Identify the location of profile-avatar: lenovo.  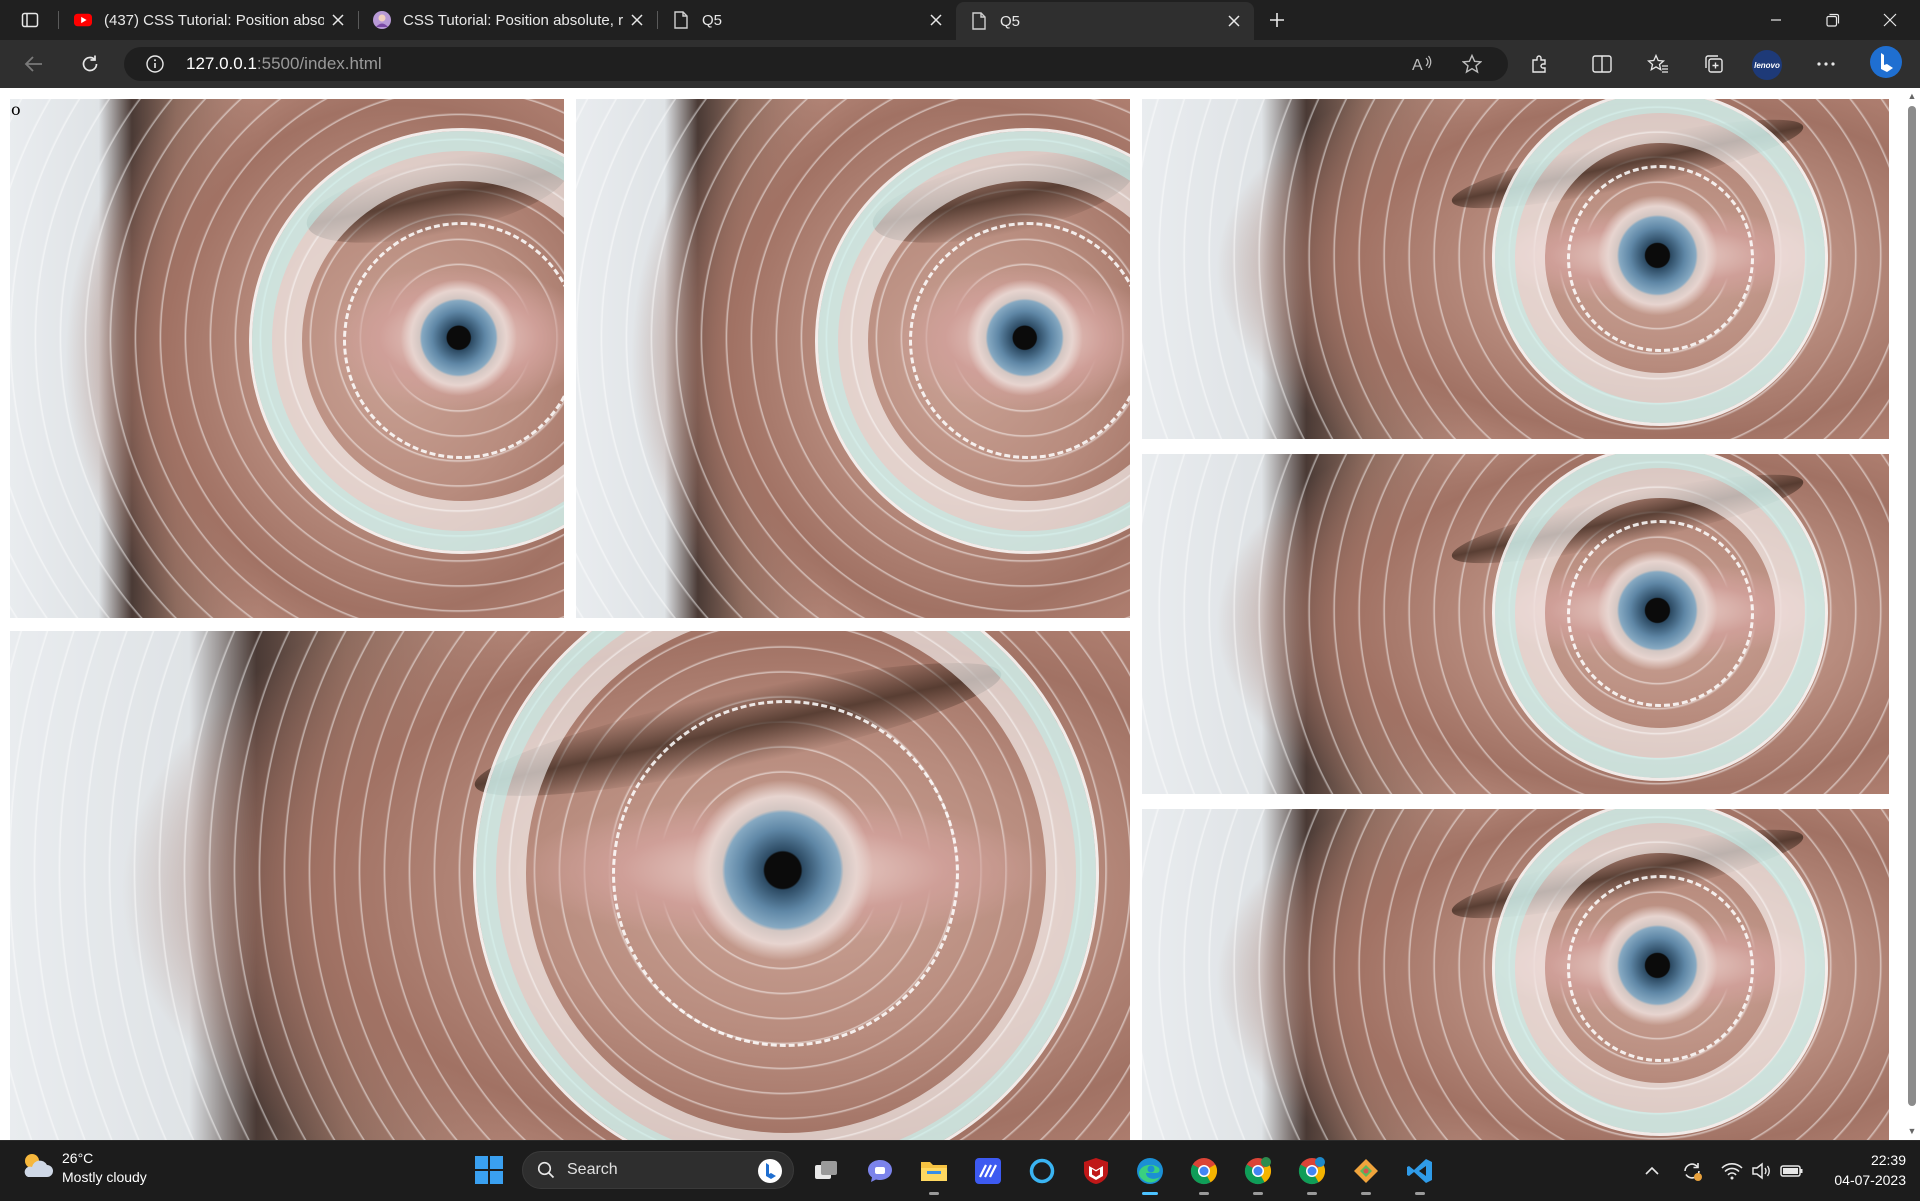
(1767, 65).